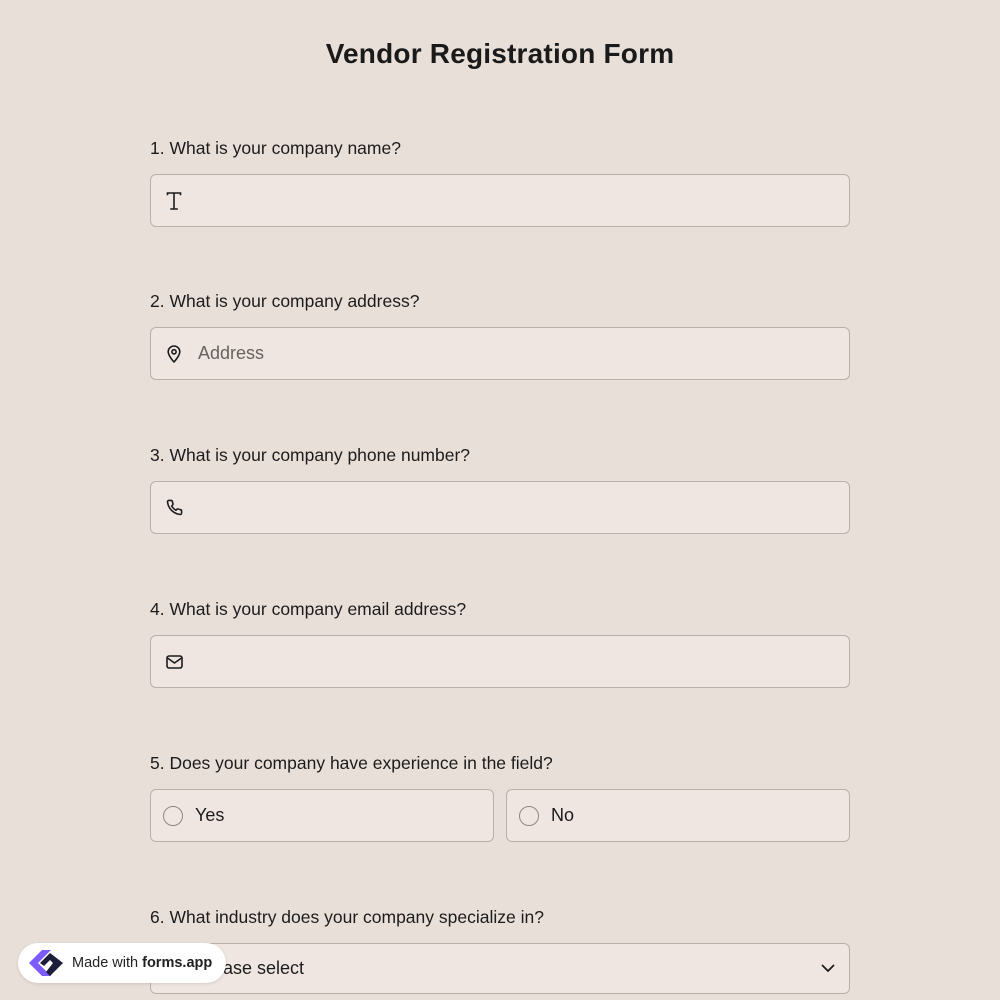 Image resolution: width=1000 pixels, height=1000 pixels. I want to click on page-title: Vendor Registration Form, so click(500, 53).